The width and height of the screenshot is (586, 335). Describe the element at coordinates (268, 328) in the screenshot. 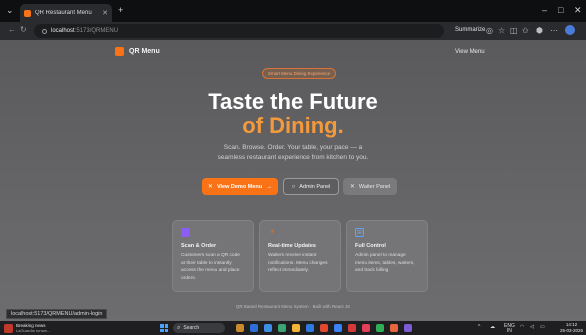

I see `edge-browser-icon` at that location.